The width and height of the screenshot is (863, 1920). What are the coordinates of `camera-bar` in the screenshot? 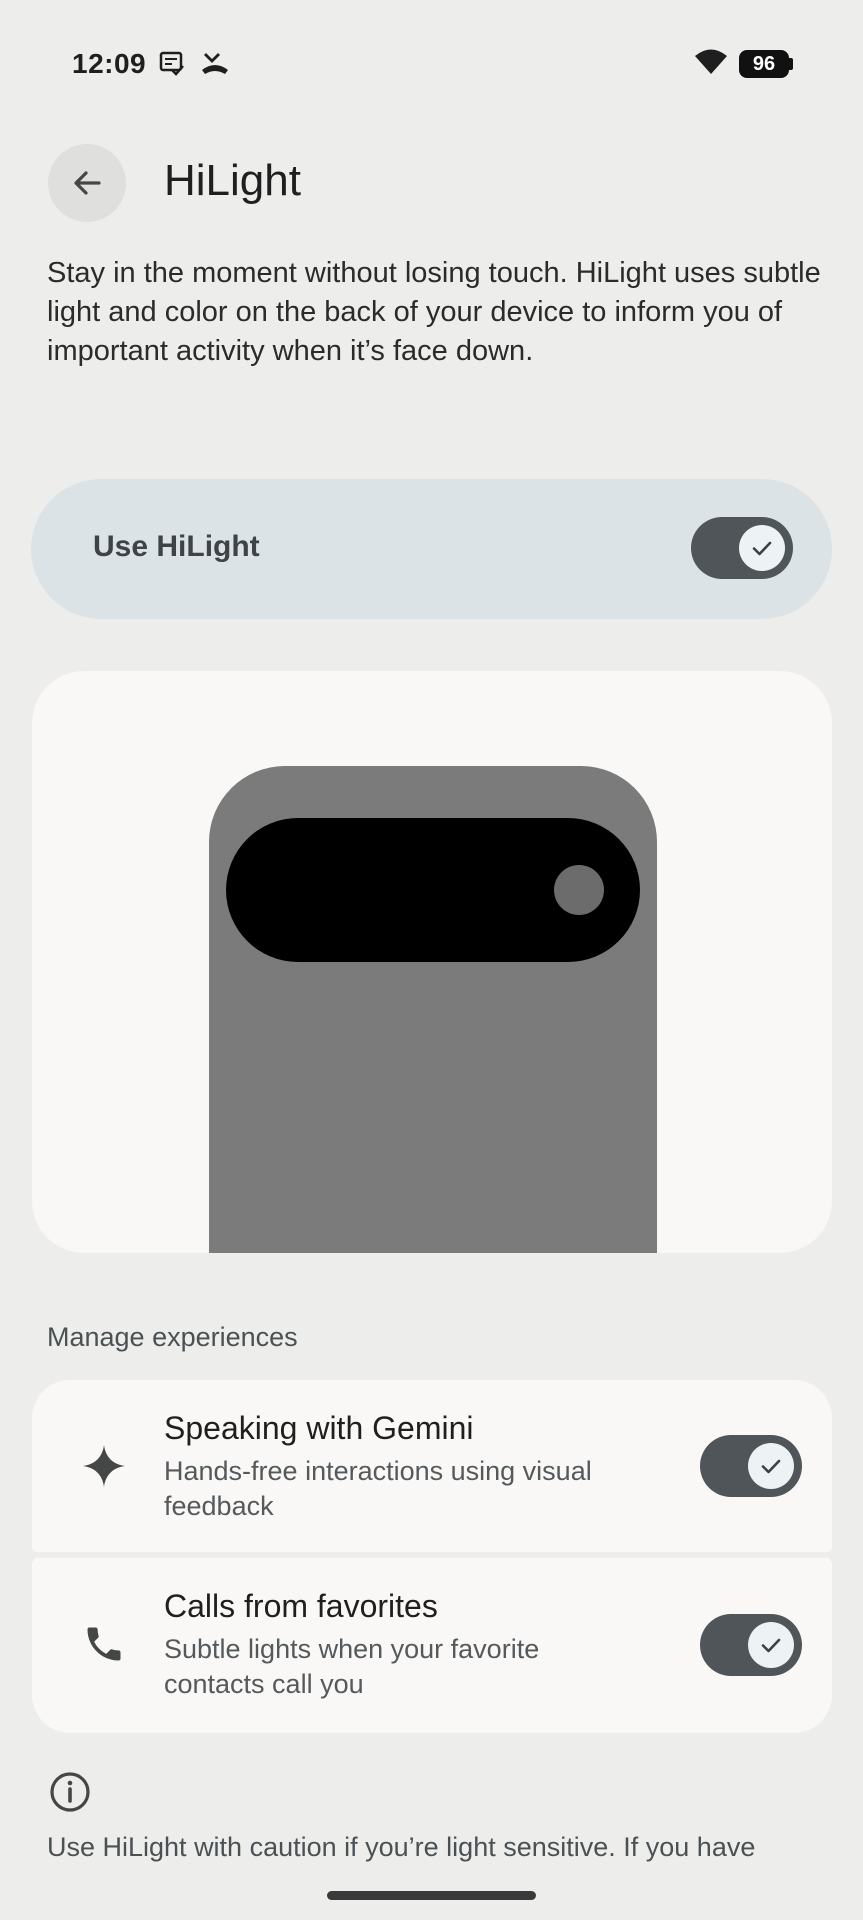 It's located at (433, 890).